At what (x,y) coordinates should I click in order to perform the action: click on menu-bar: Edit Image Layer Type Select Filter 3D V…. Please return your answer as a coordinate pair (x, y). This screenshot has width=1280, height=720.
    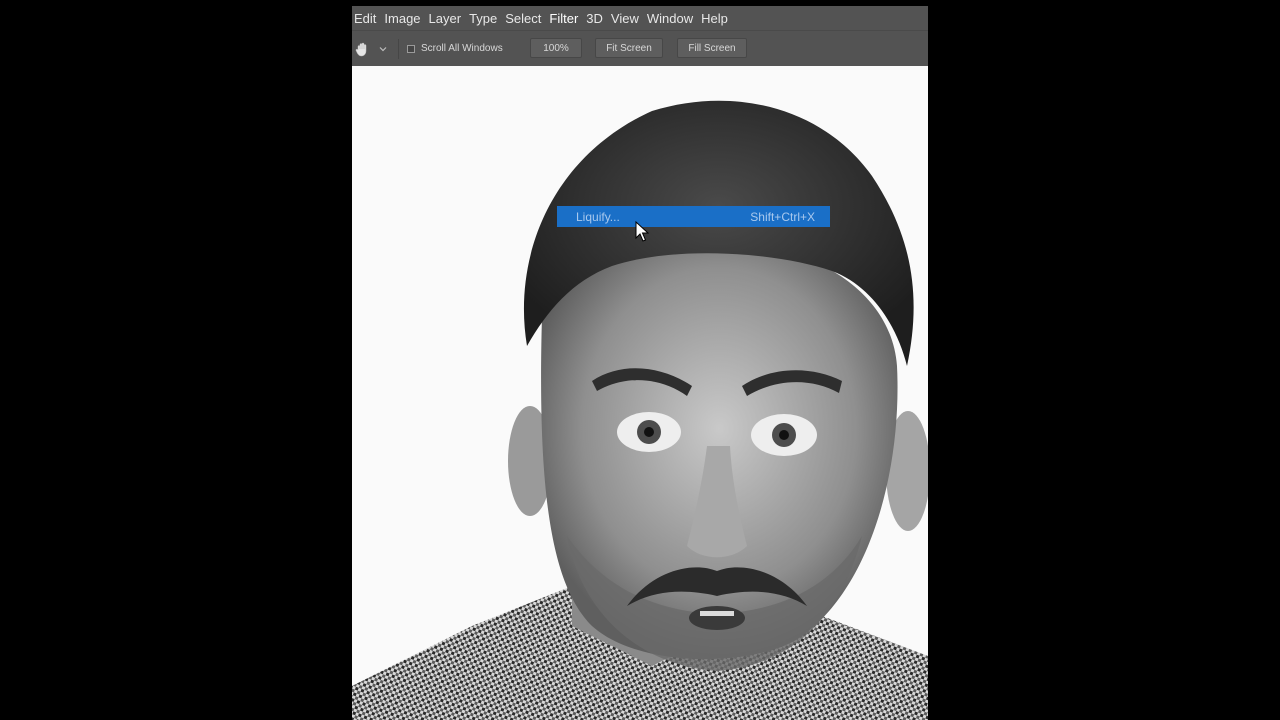
    Looking at the image, I should click on (640, 18).